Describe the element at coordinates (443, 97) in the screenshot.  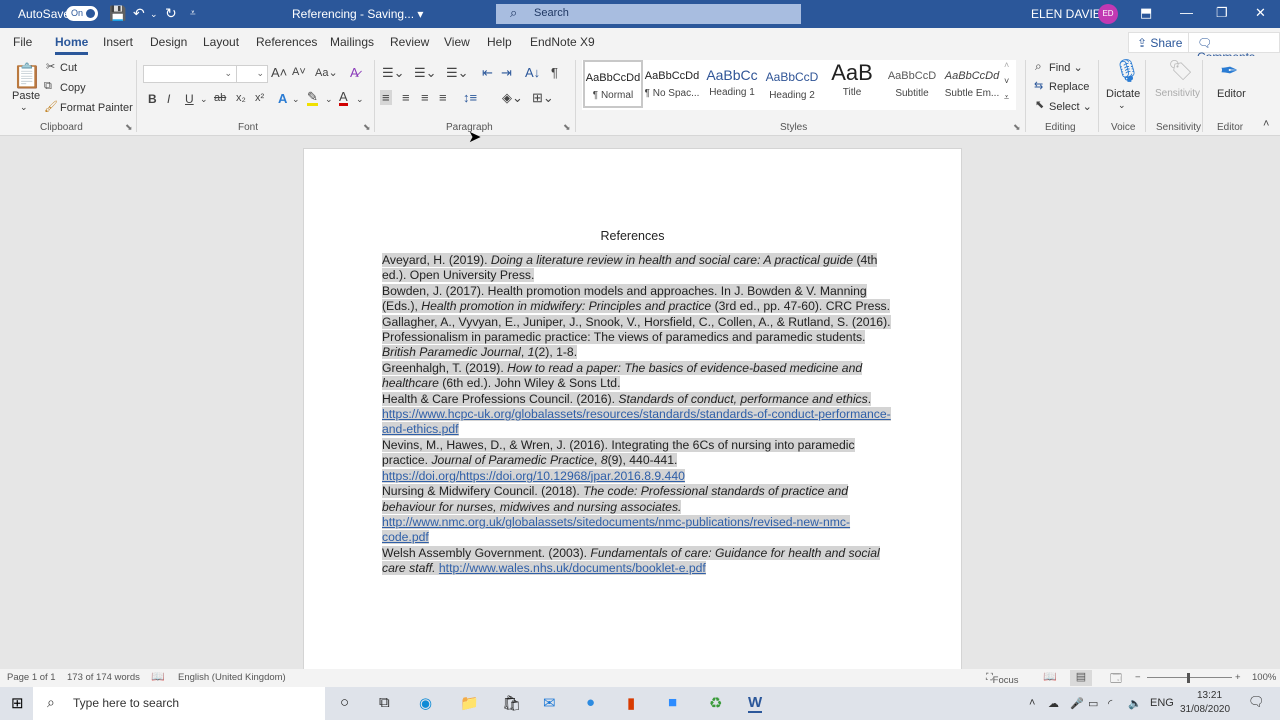
I see `justify-icon: ≡` at that location.